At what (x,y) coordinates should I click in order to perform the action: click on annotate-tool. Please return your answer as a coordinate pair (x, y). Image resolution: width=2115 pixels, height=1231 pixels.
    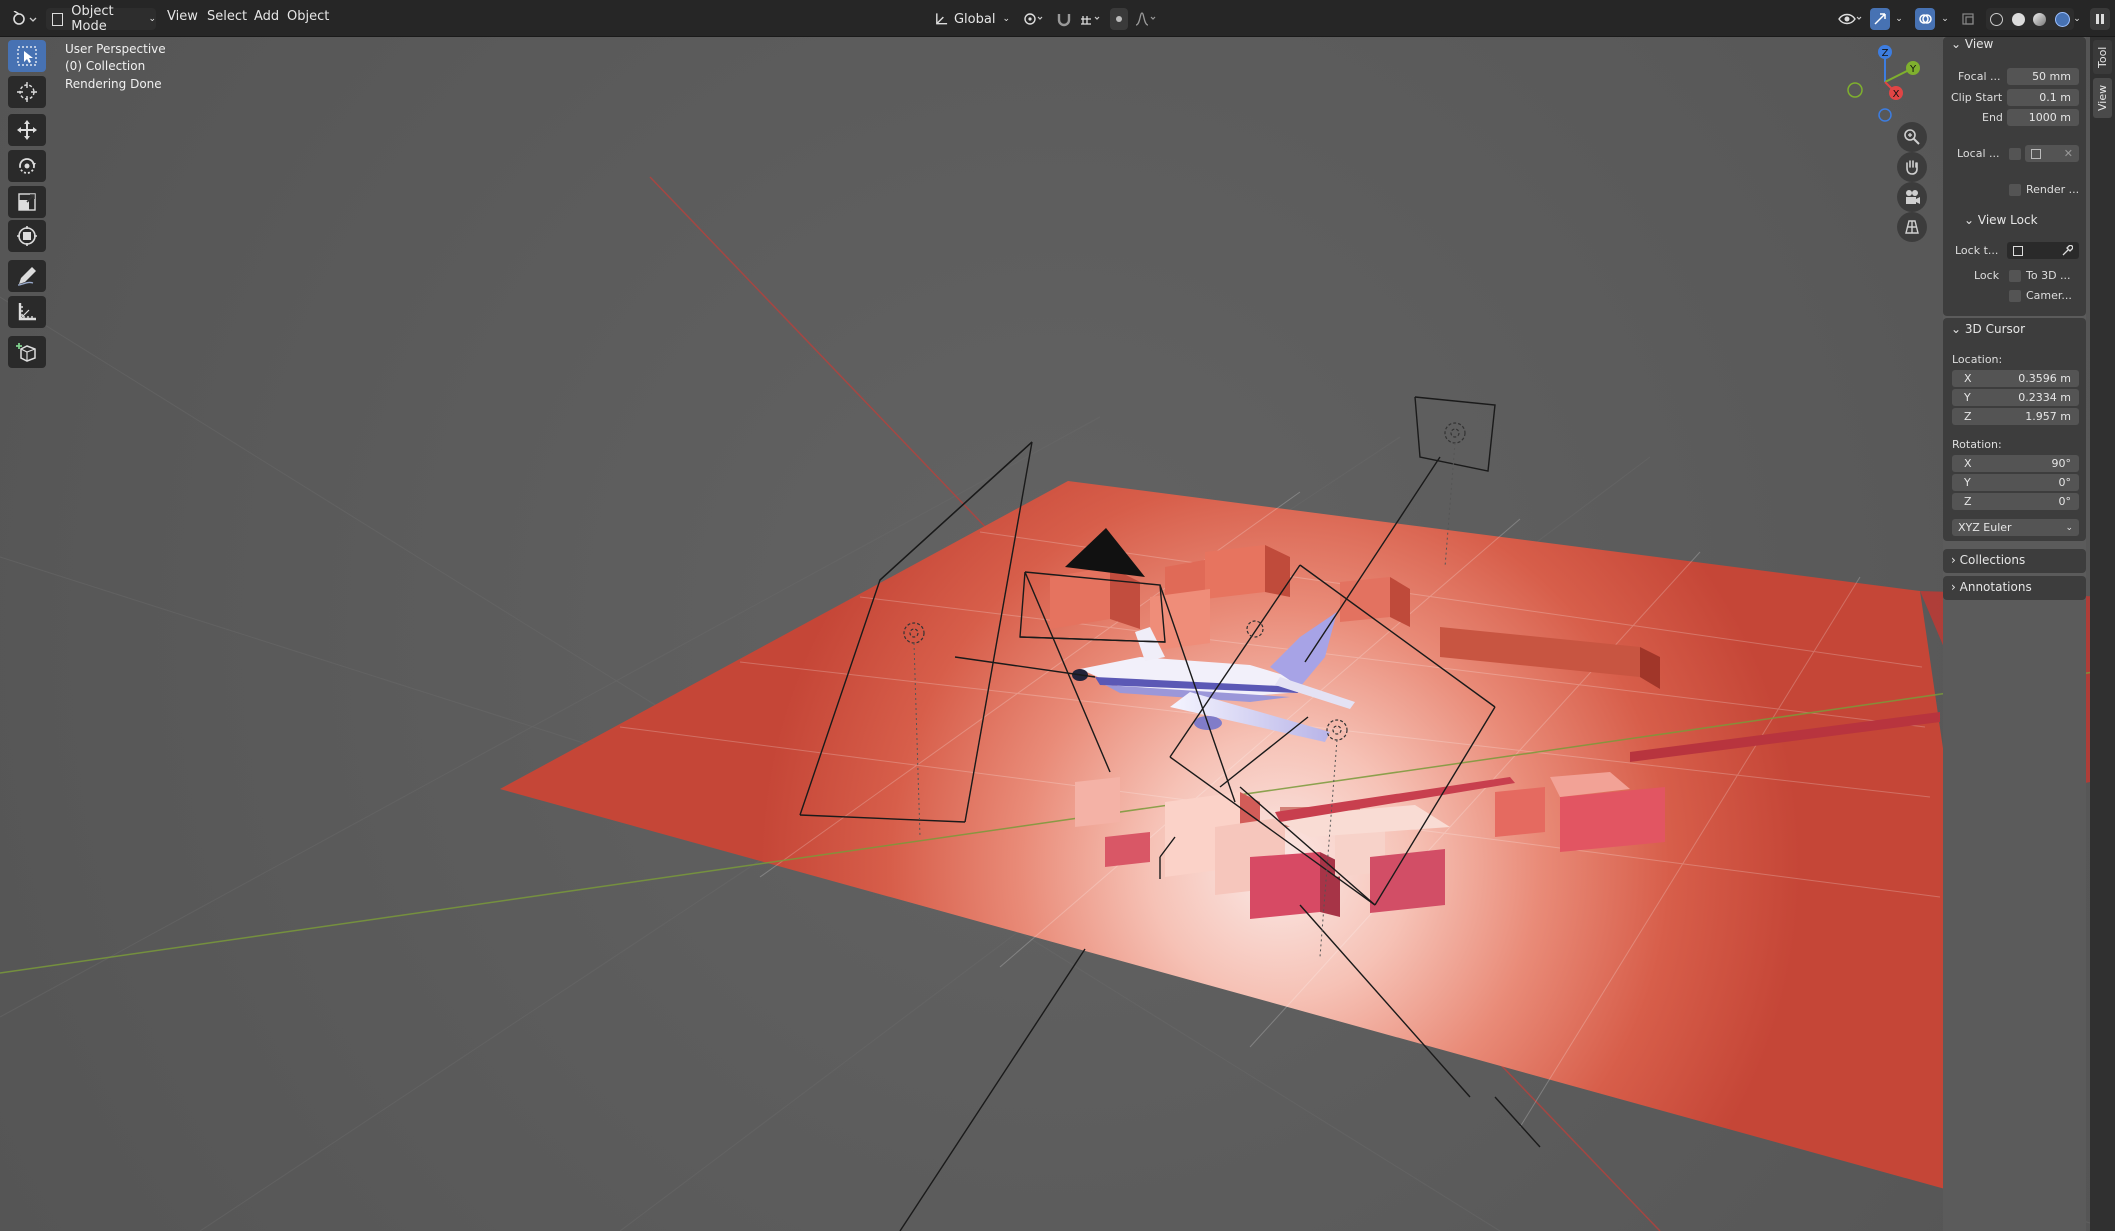
    Looking at the image, I should click on (27, 276).